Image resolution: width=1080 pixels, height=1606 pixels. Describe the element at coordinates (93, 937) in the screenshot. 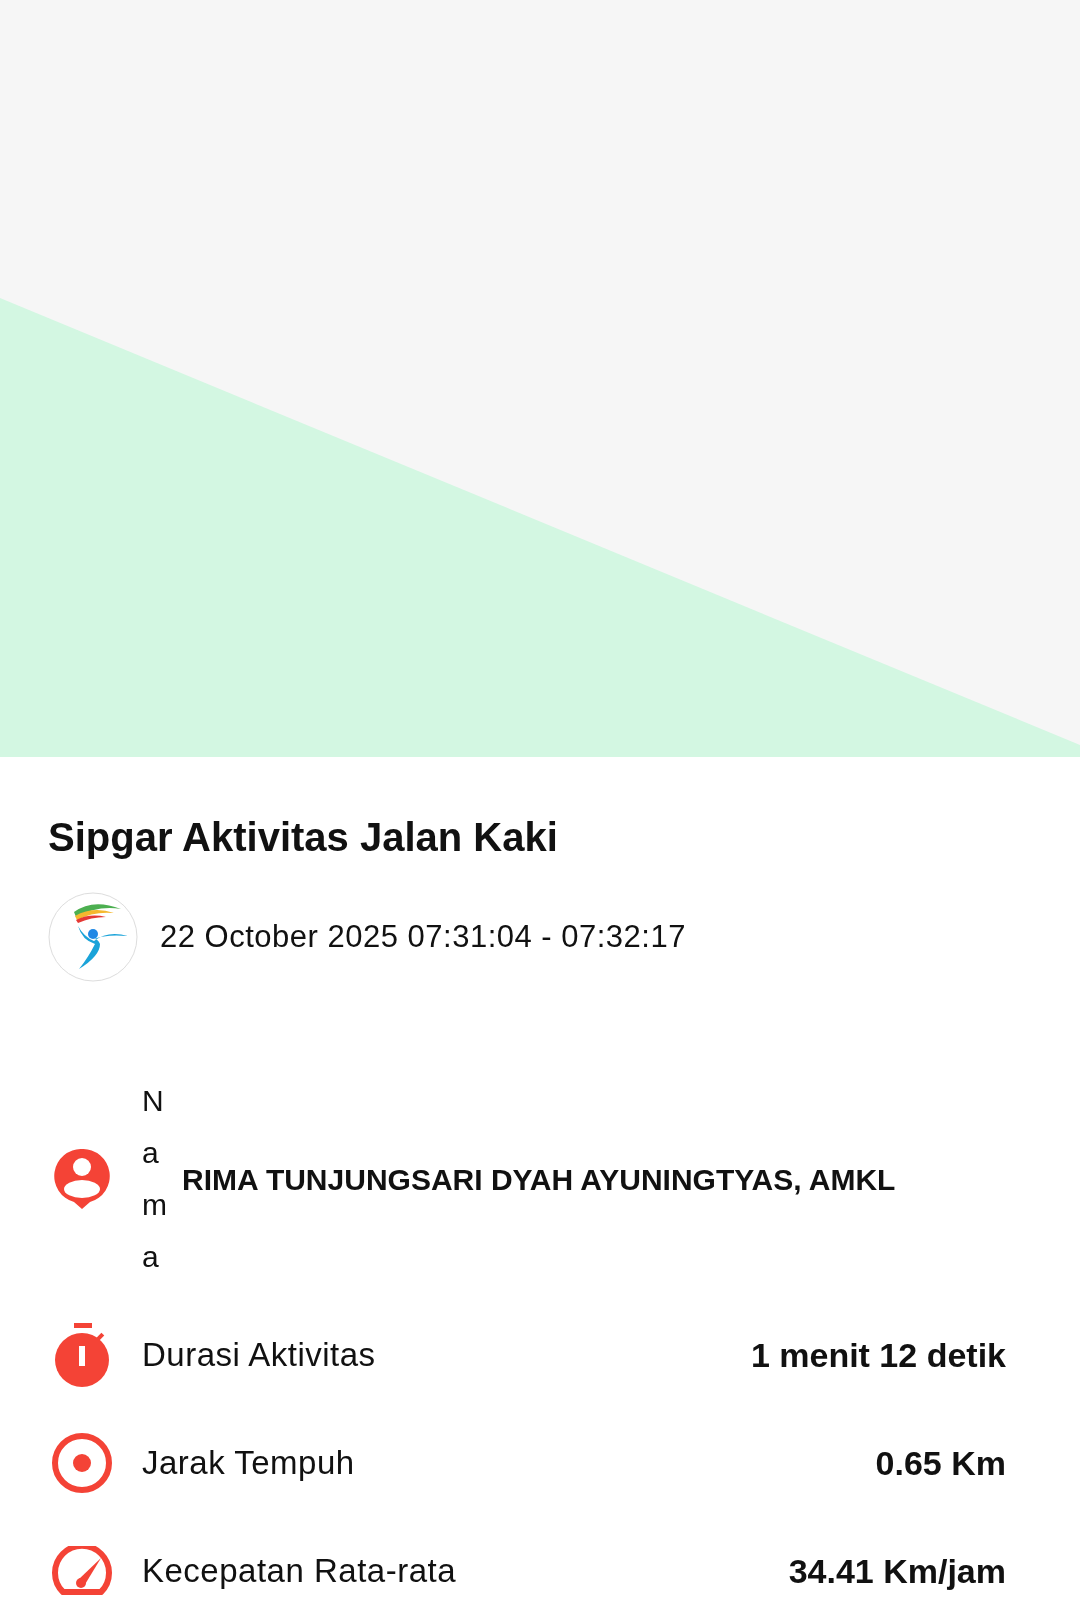

I see `logo-icon` at that location.